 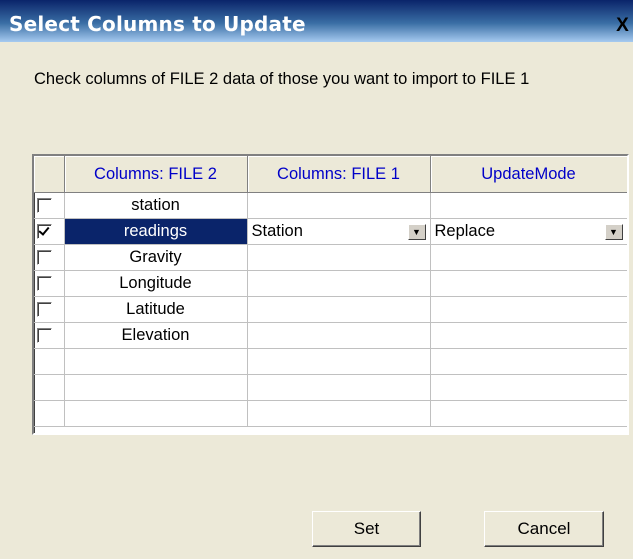 I want to click on table-row: Longitude, so click(x=330, y=283).